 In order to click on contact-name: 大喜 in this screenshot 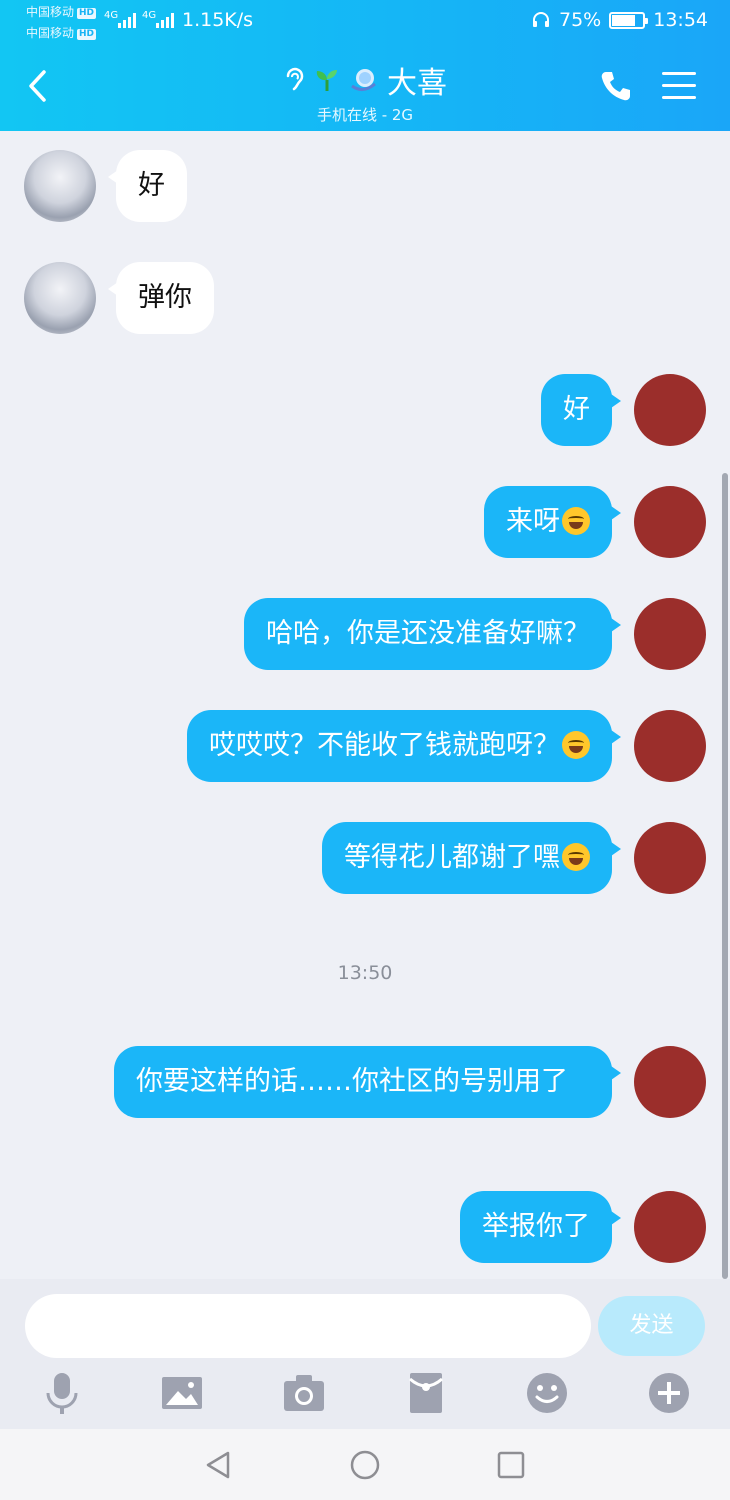, I will do `click(417, 83)`.